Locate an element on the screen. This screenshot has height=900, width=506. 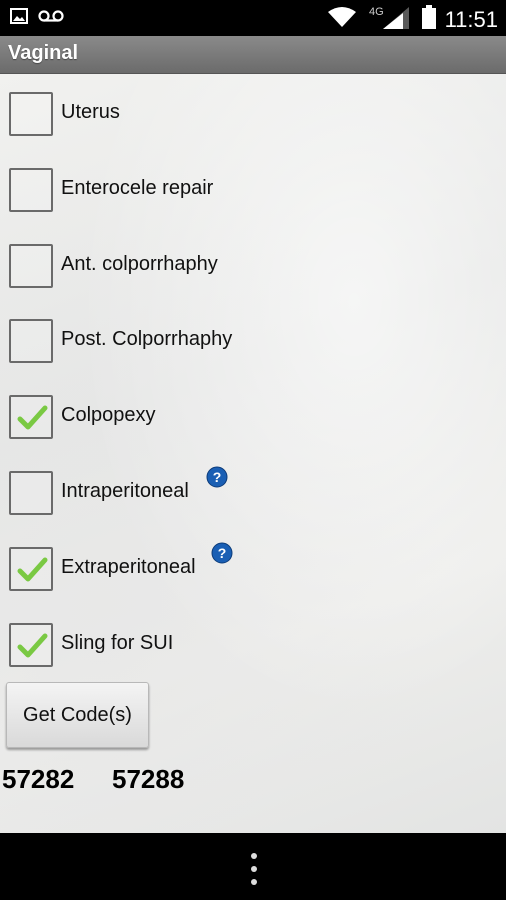
option-colpopexy: Colpopexy is located at coordinates (249, 418).